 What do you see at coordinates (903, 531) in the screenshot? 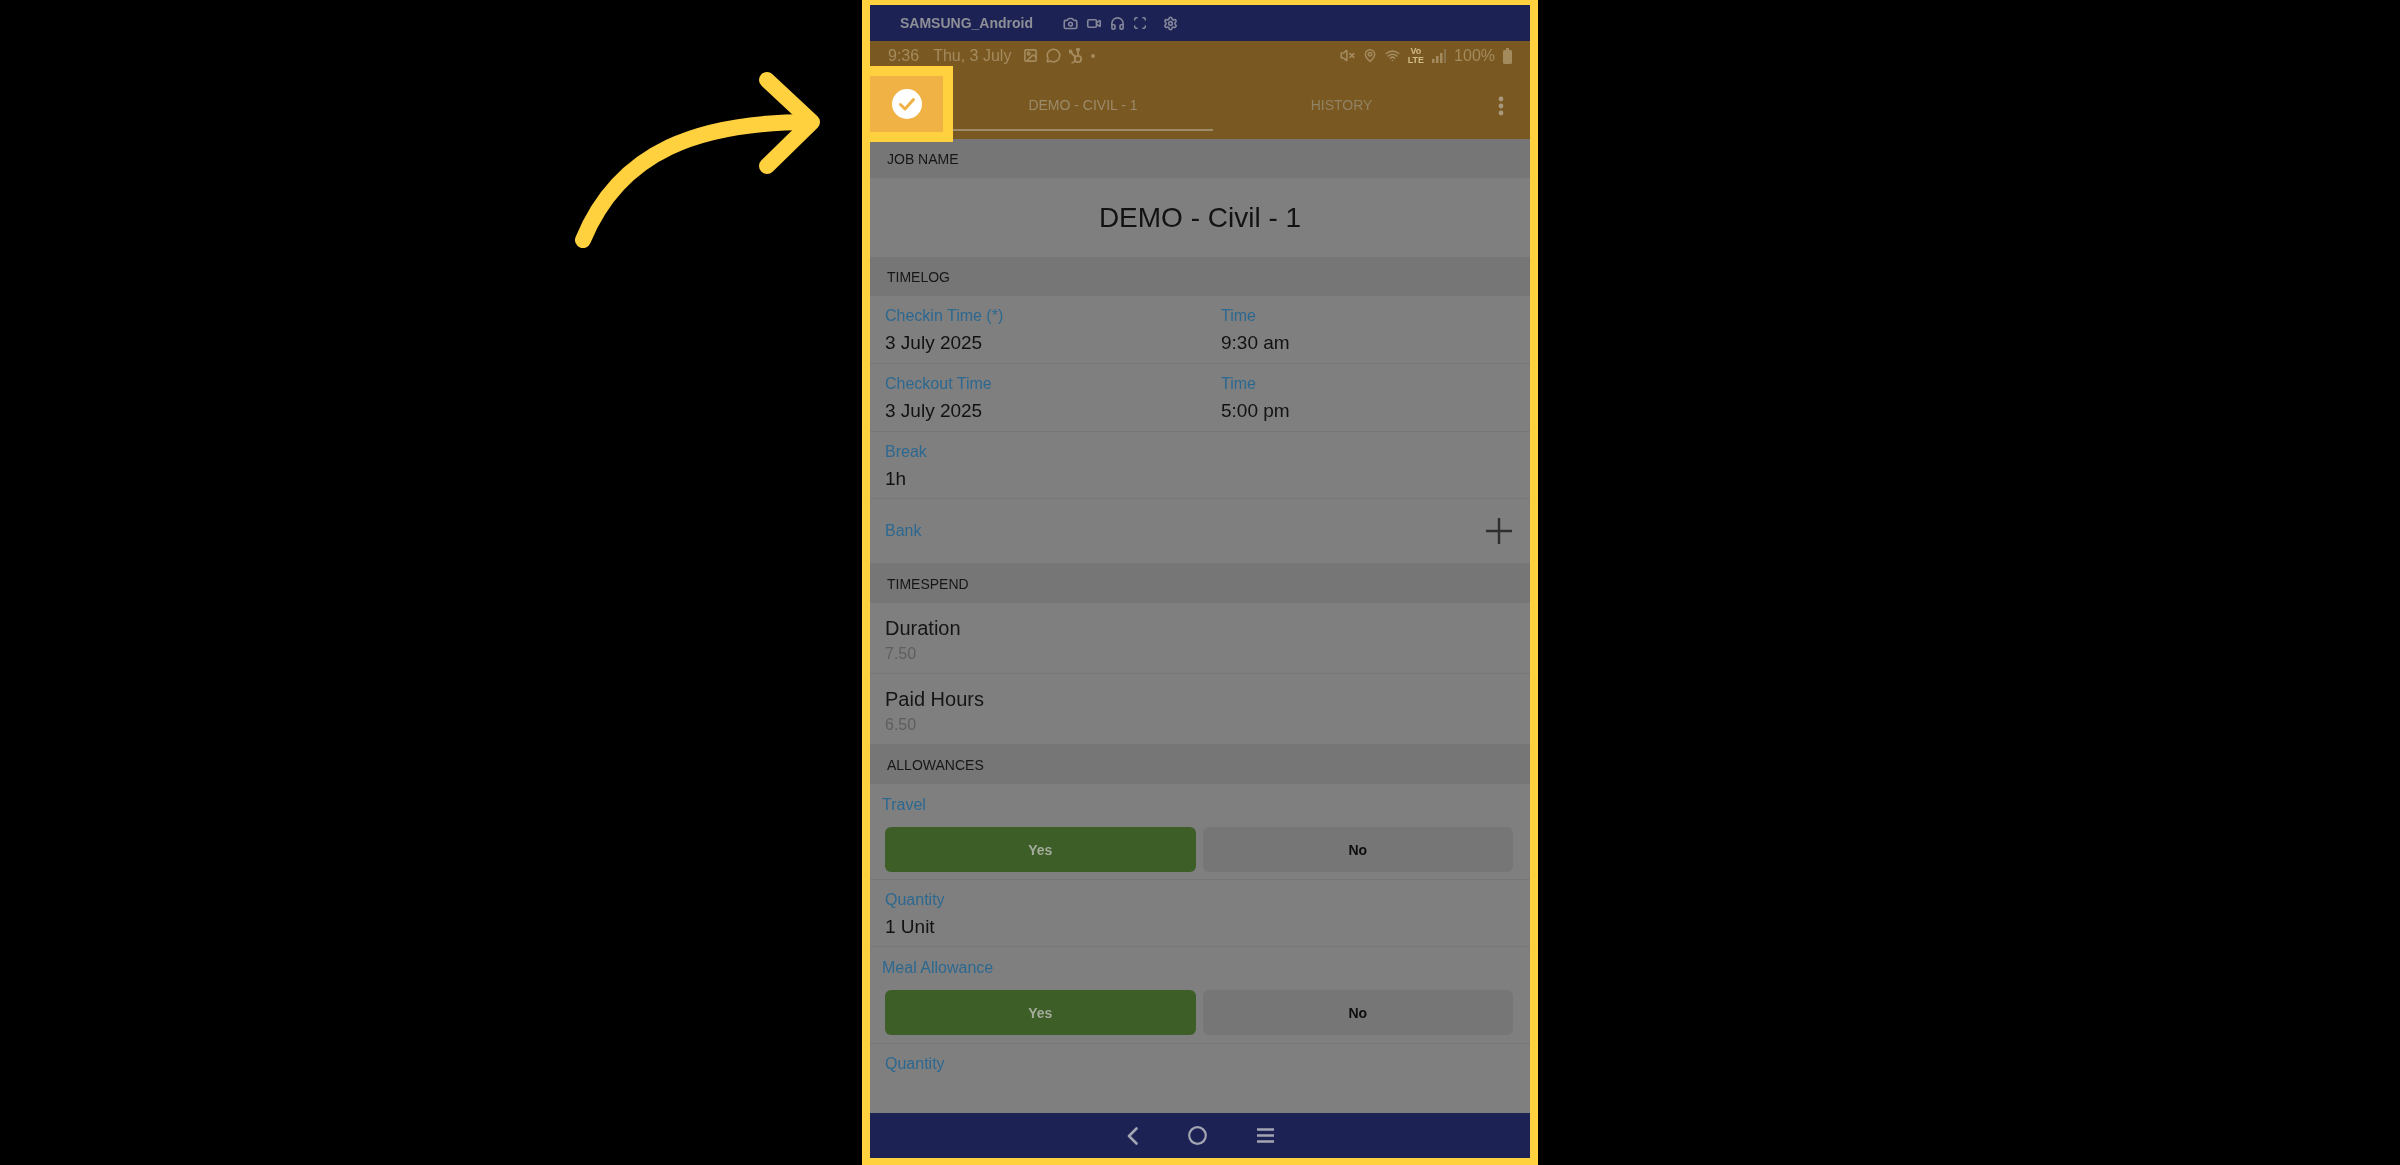
I see `field-label: Bank` at bounding box center [903, 531].